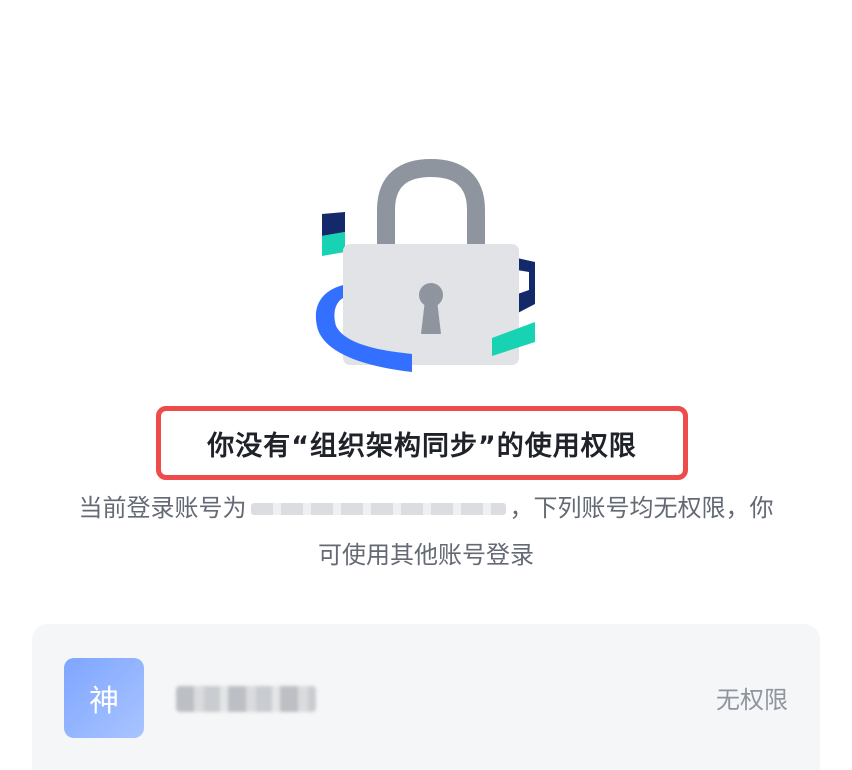  Describe the element at coordinates (752, 700) in the screenshot. I see `status-badge: 无权限` at that location.